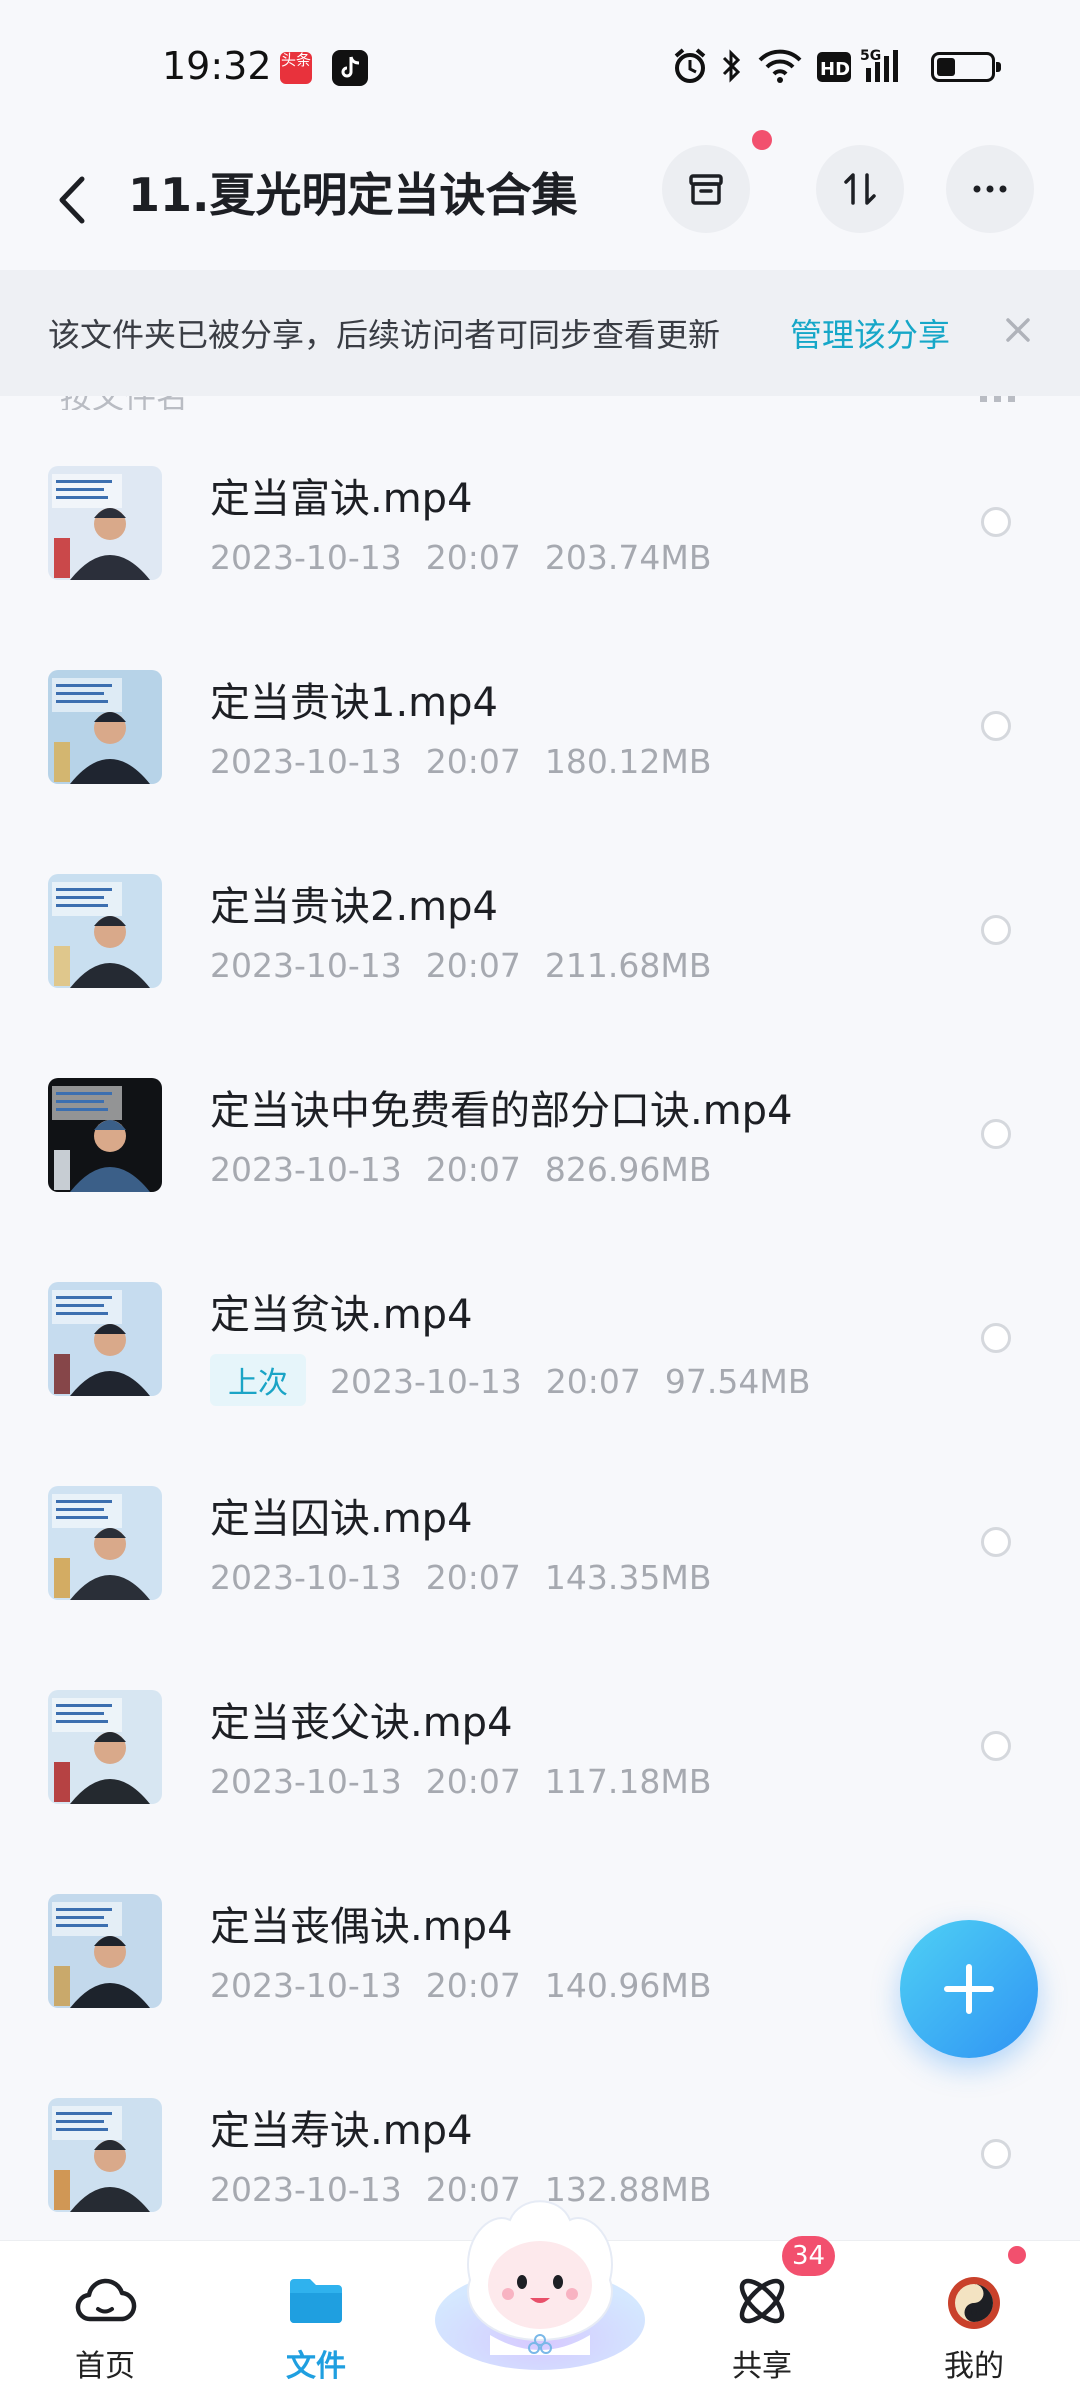 The height and width of the screenshot is (2401, 1080). What do you see at coordinates (628, 1781) in the screenshot?
I see `file-size: 117.18MB` at bounding box center [628, 1781].